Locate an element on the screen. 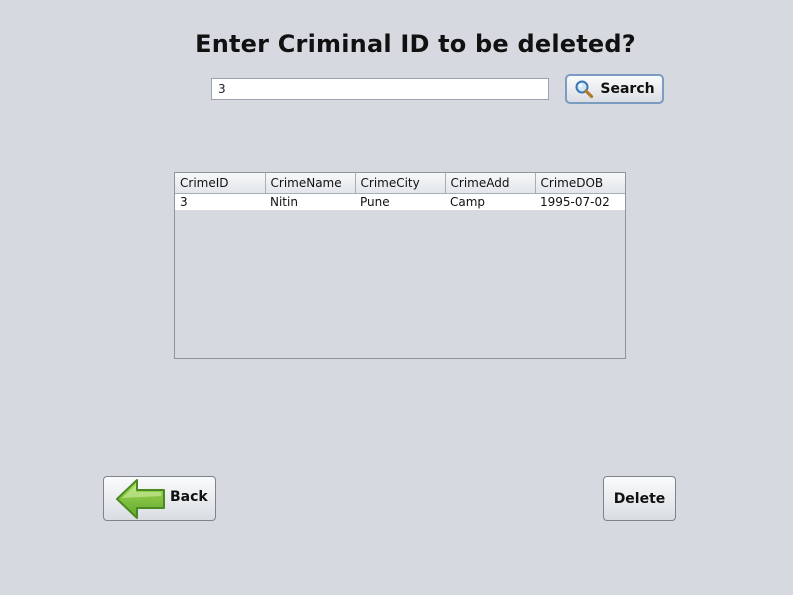 The width and height of the screenshot is (793, 595). table-cell: 1995-07-02 is located at coordinates (580, 201).